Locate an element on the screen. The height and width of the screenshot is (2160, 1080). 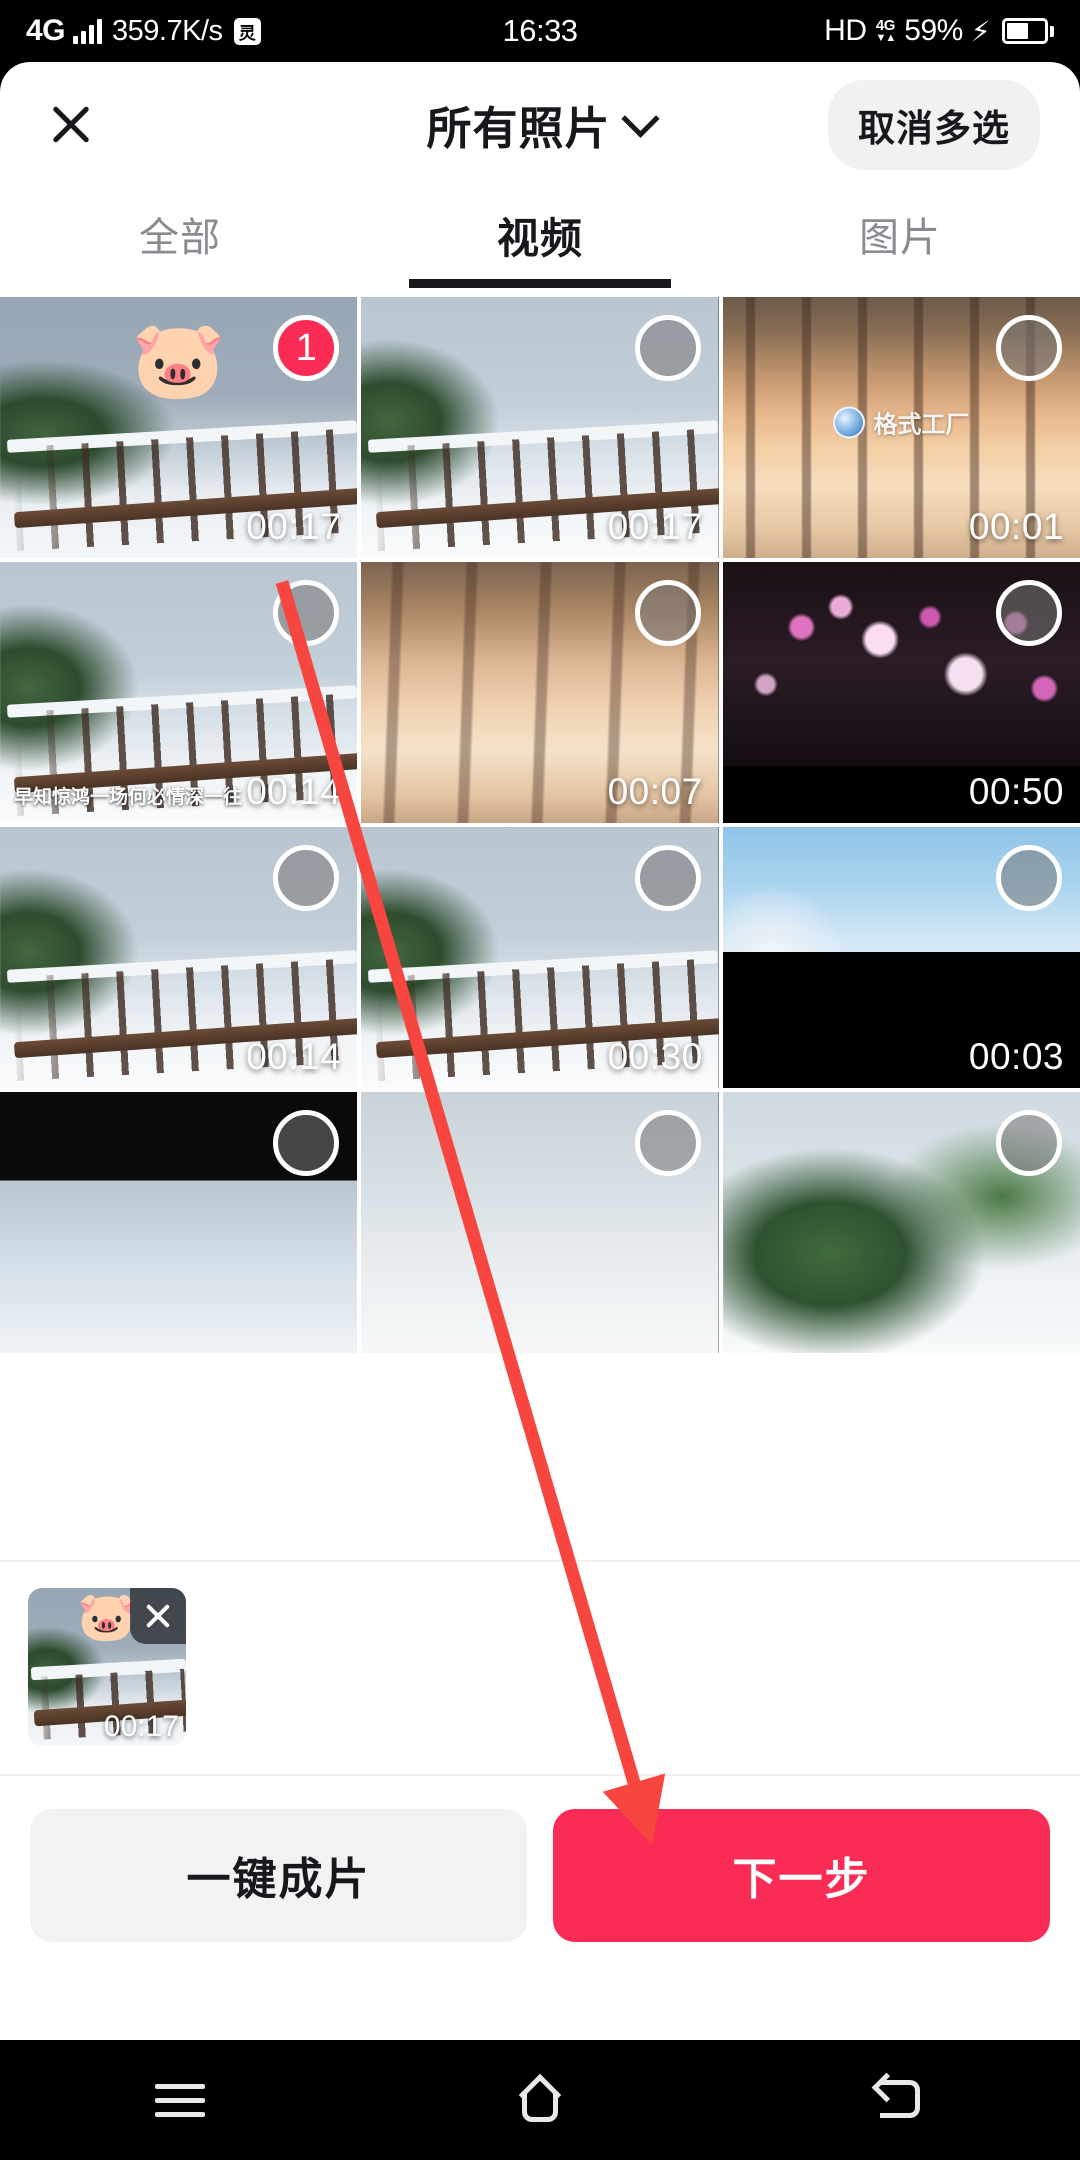
media-grid-item: 00:30 is located at coordinates (540, 957).